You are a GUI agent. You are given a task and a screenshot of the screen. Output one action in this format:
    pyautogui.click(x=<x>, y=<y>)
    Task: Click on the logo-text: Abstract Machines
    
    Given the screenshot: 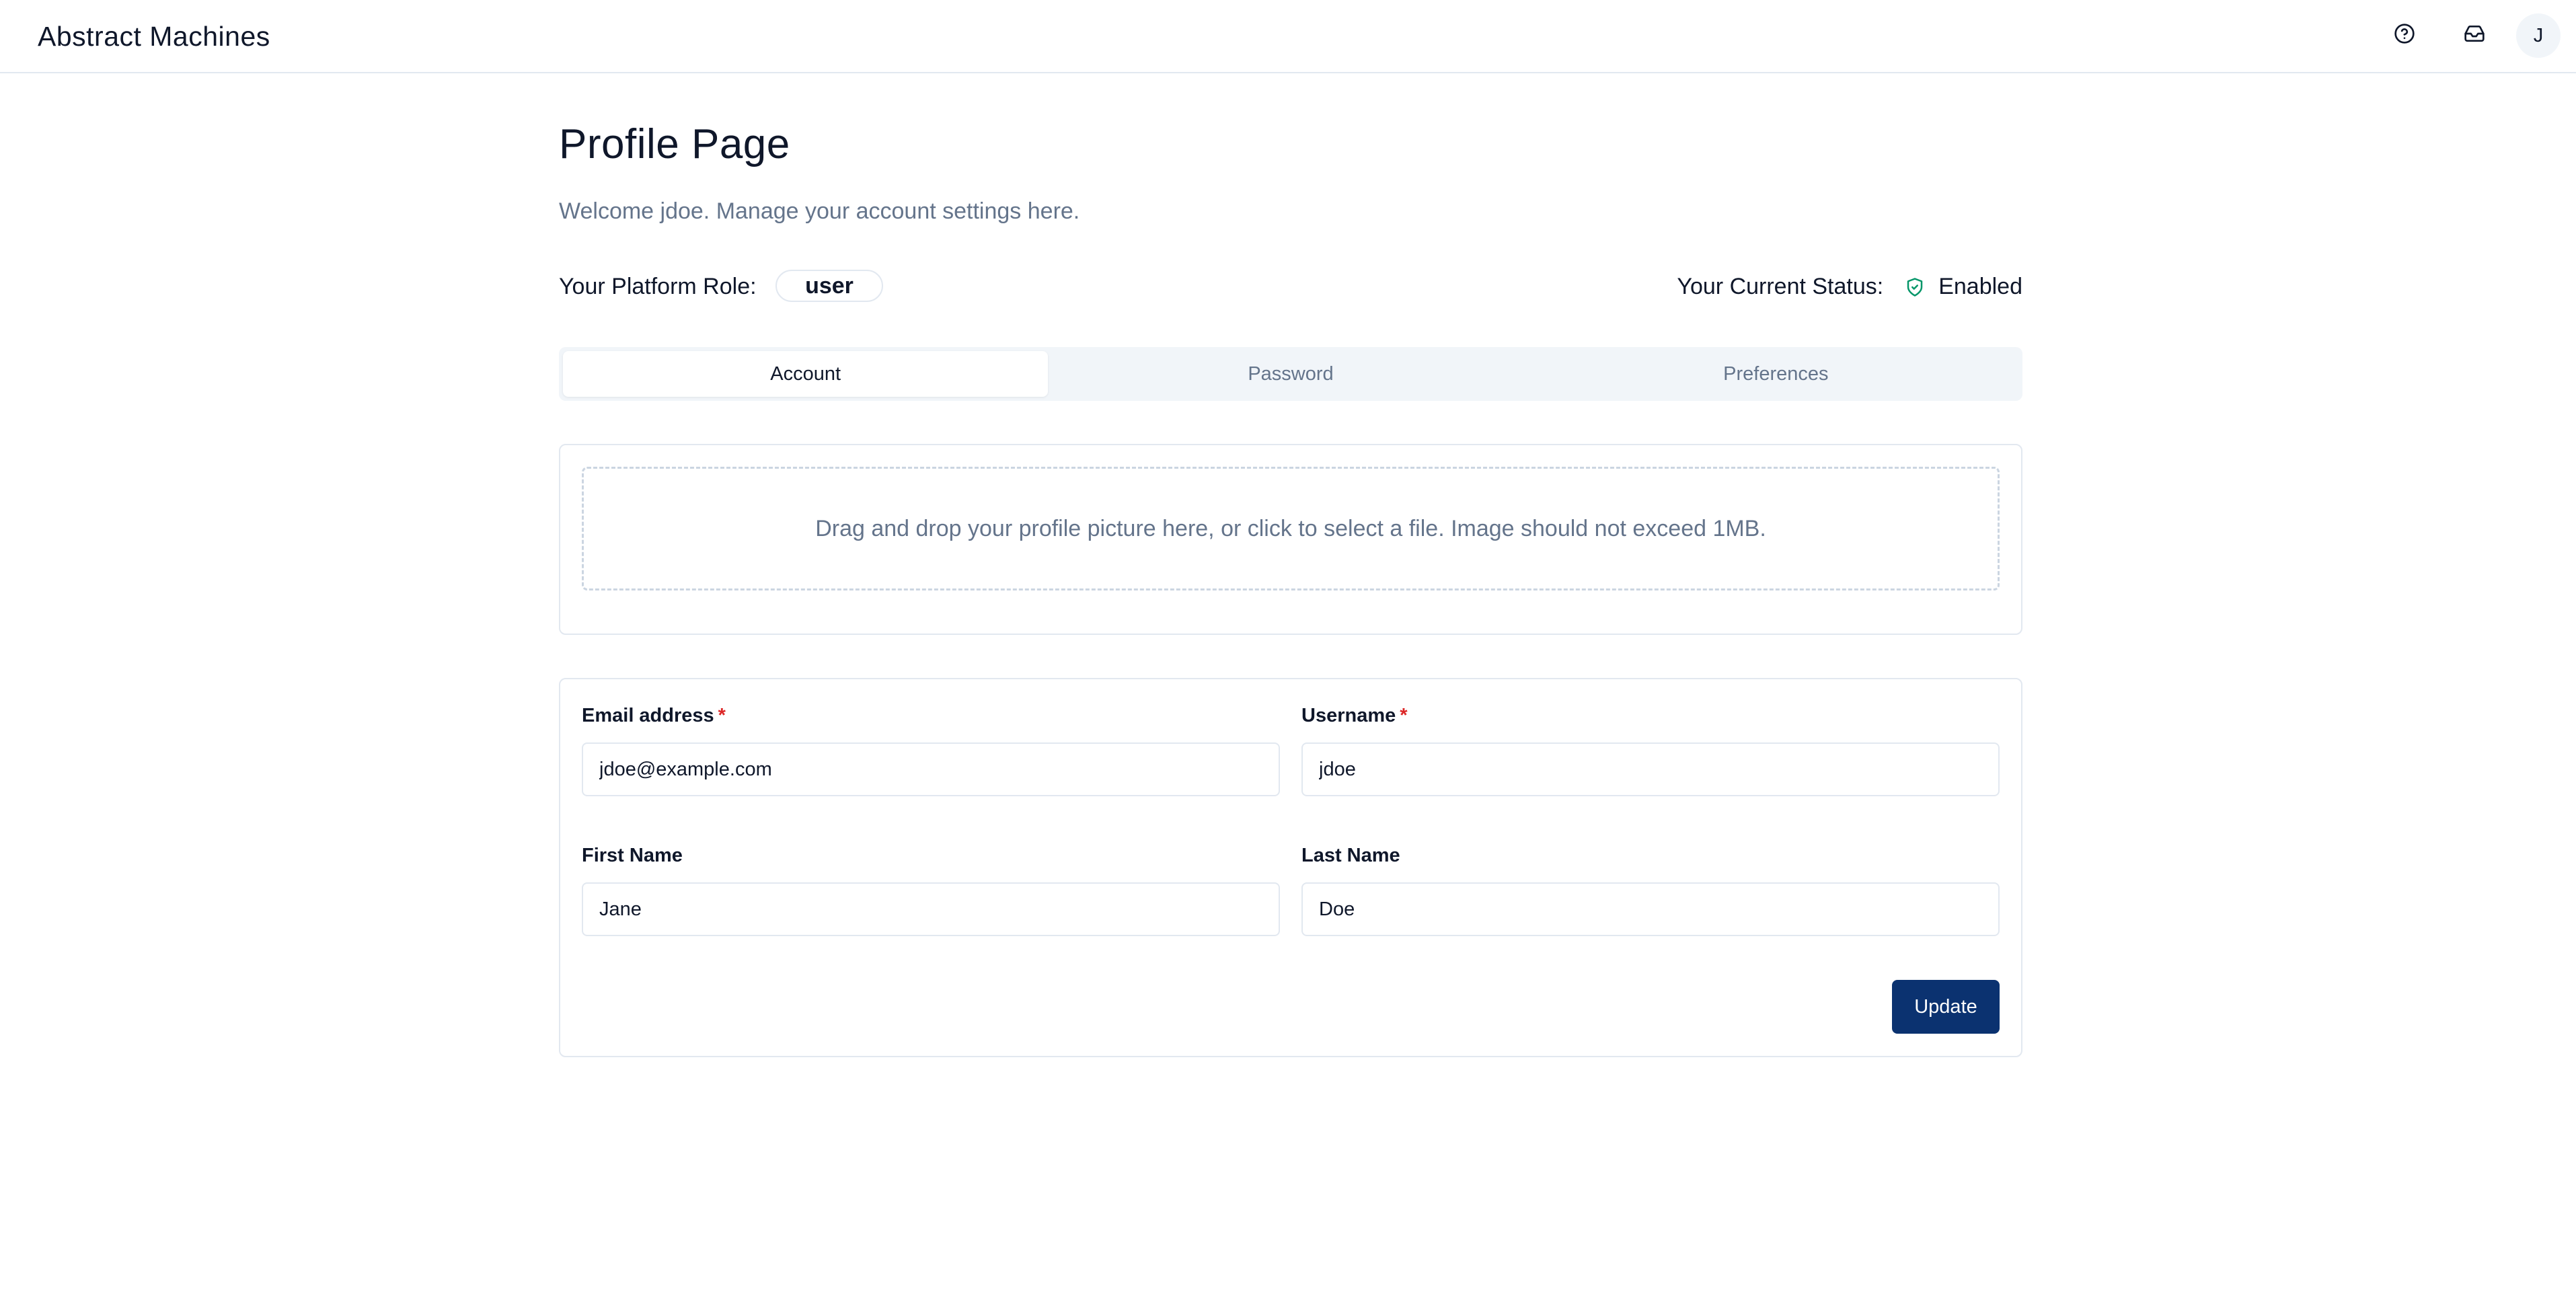 What is the action you would take?
    pyautogui.click(x=154, y=36)
    